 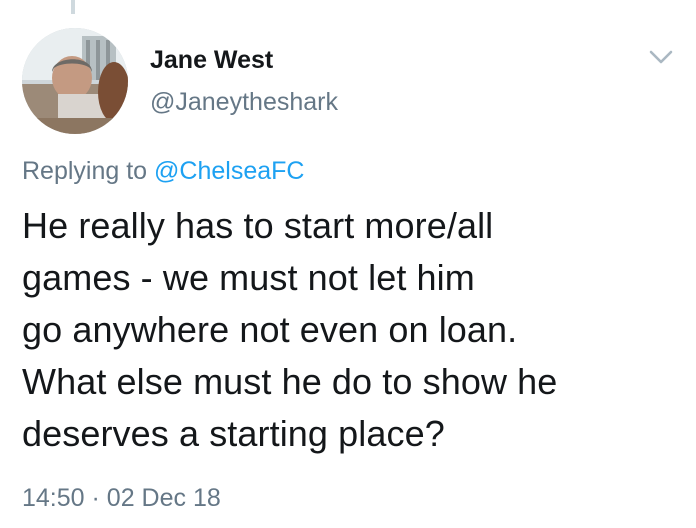 What do you see at coordinates (85, 171) in the screenshot?
I see `reply-prefix: Replying to` at bounding box center [85, 171].